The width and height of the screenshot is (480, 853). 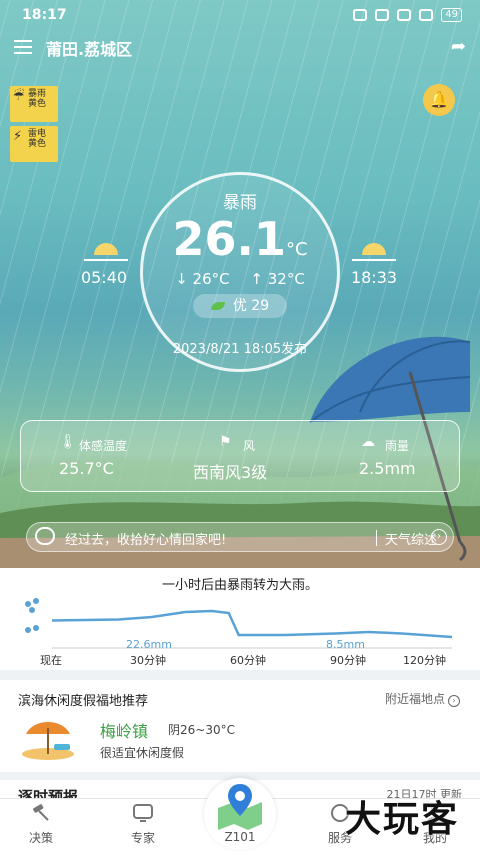 What do you see at coordinates (202, 279) in the screenshot?
I see `temp-low: ↓ 26°C` at bounding box center [202, 279].